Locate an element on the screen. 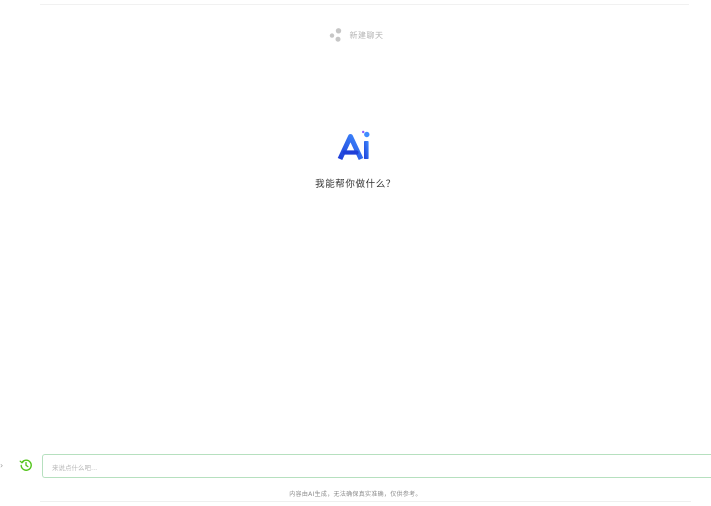  bottom-divider is located at coordinates (365, 501).